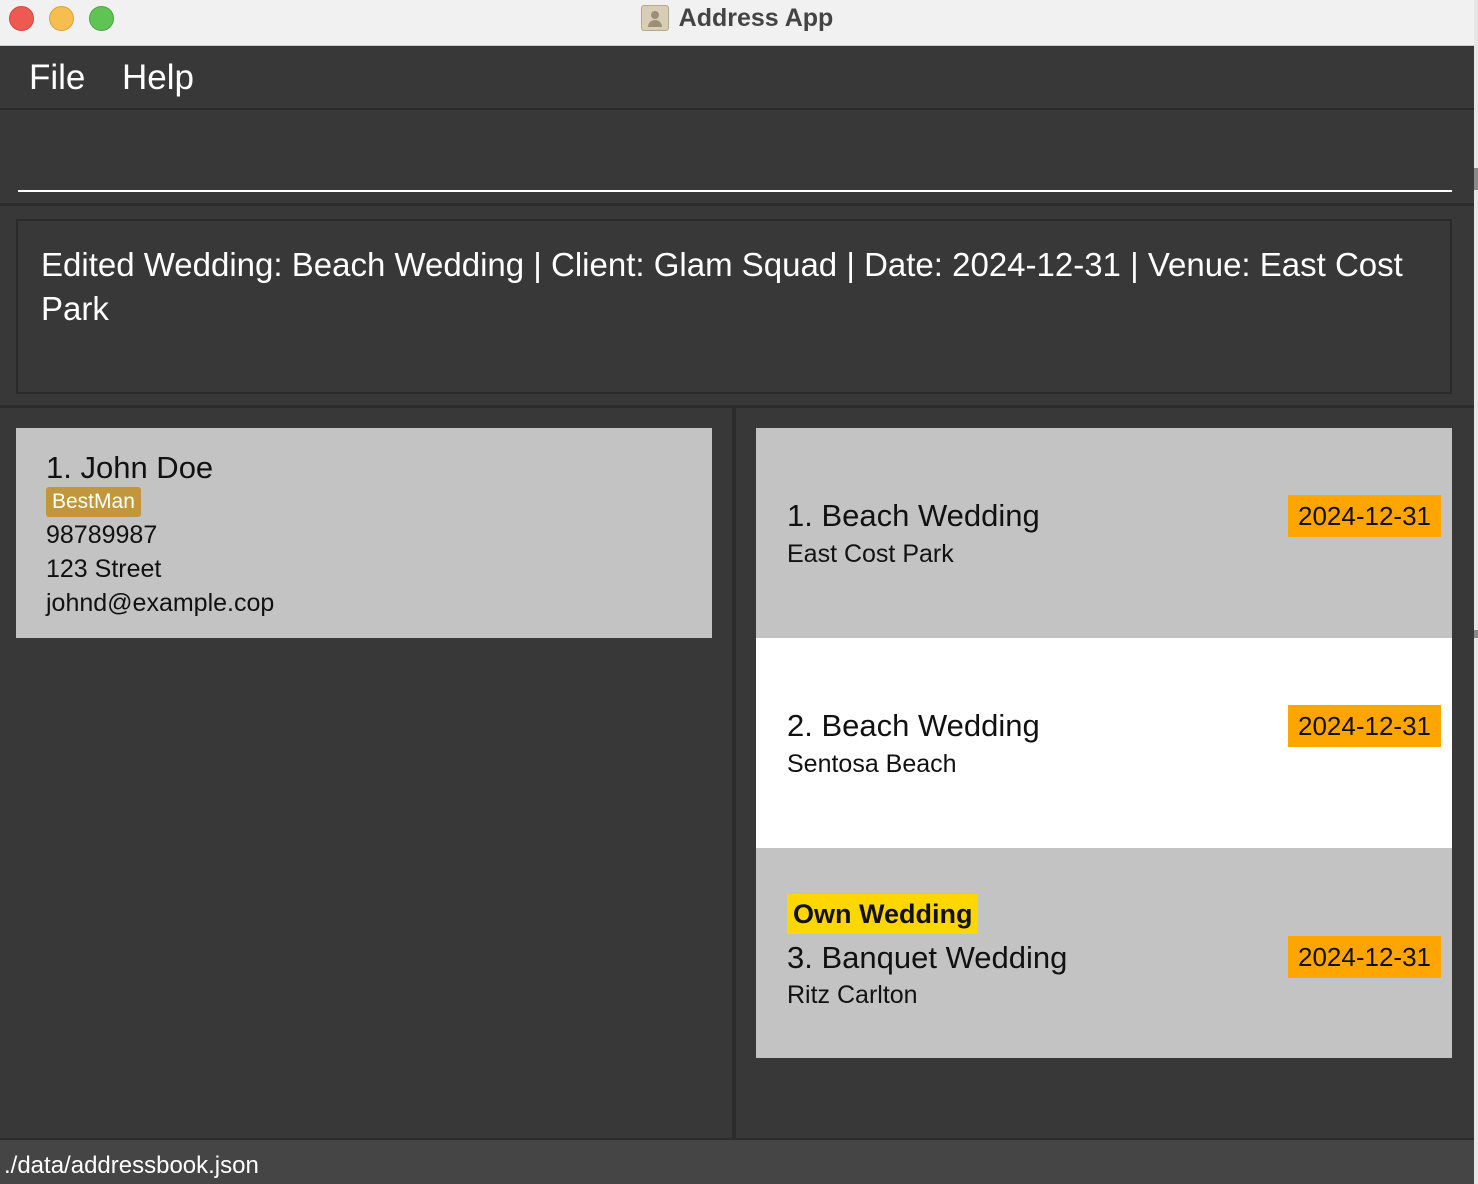 This screenshot has height=1184, width=1478. I want to click on window-title: Address App, so click(756, 17).